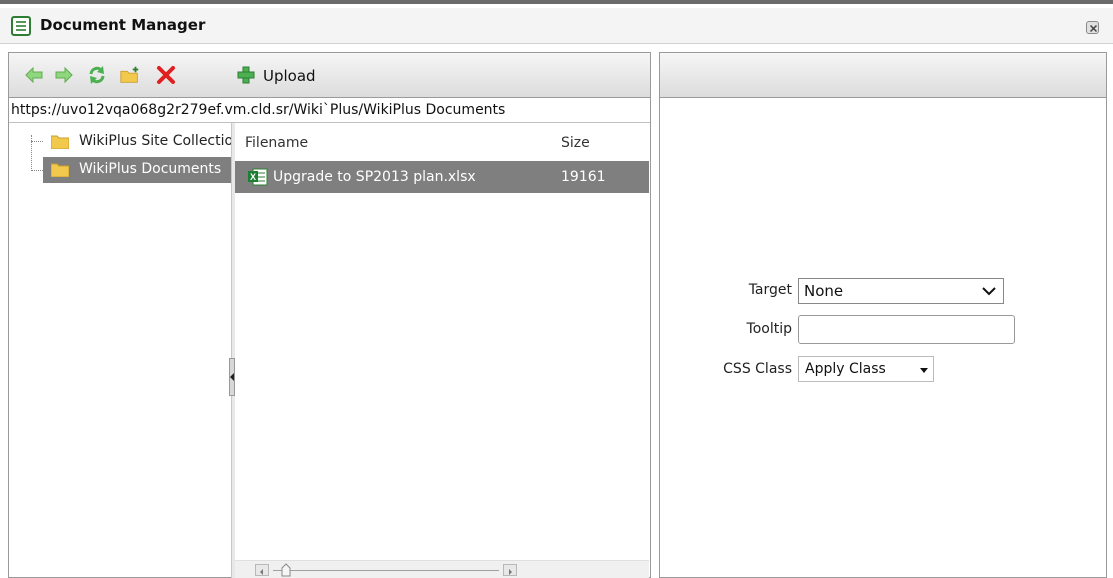  What do you see at coordinates (769, 329) in the screenshot?
I see `tooltip-label: Tooltip` at bounding box center [769, 329].